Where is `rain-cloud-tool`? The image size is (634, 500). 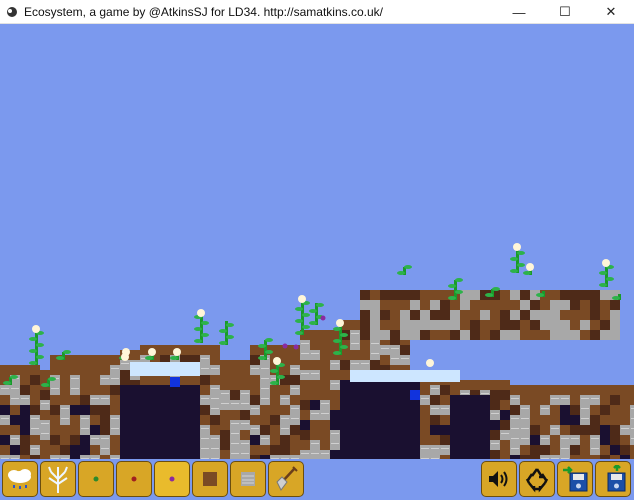 rain-cloud-tool is located at coordinates (20, 479).